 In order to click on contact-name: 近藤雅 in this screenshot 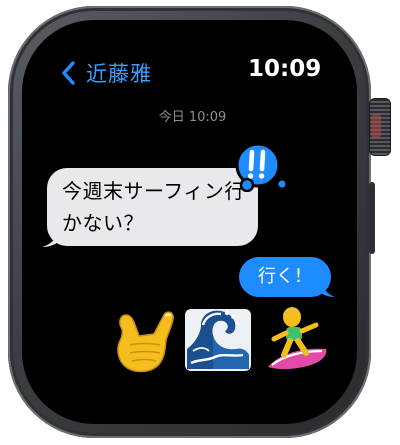, I will do `click(119, 74)`.